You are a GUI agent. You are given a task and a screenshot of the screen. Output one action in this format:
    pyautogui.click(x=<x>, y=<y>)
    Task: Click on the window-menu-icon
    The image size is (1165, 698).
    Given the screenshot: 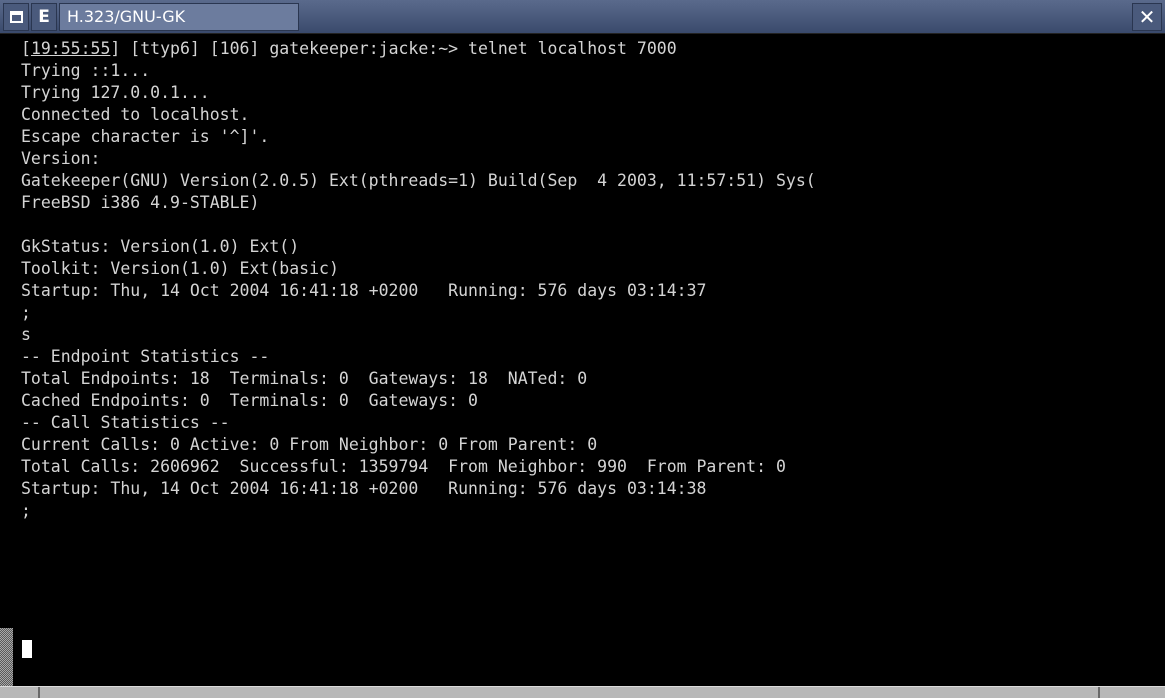 What is the action you would take?
    pyautogui.click(x=16, y=17)
    